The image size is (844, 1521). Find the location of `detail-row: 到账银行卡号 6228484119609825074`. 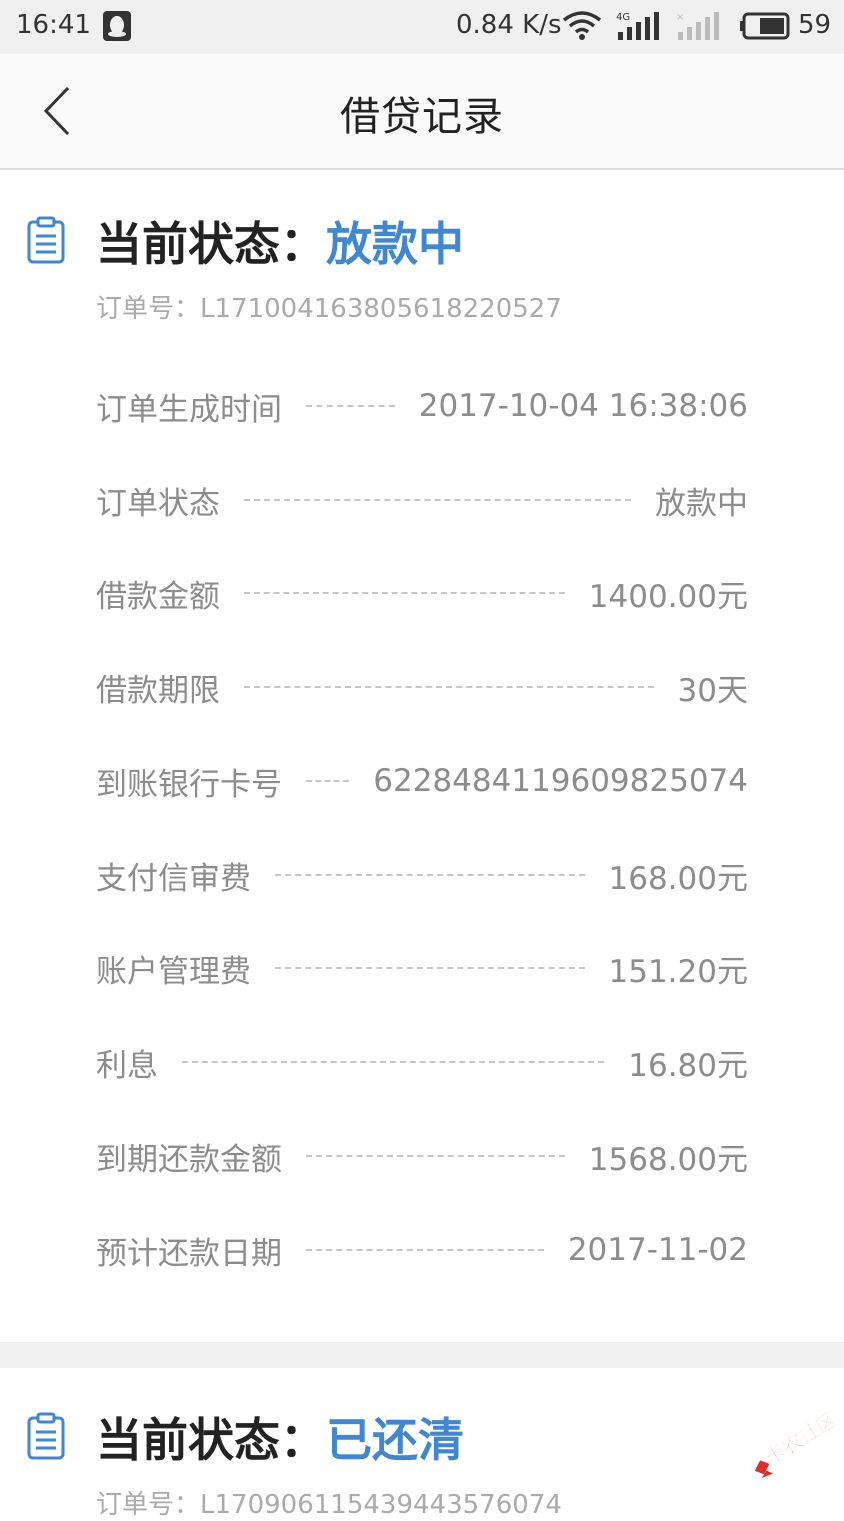

detail-row: 到账银行卡号 6228484119609825074 is located at coordinates (422, 782).